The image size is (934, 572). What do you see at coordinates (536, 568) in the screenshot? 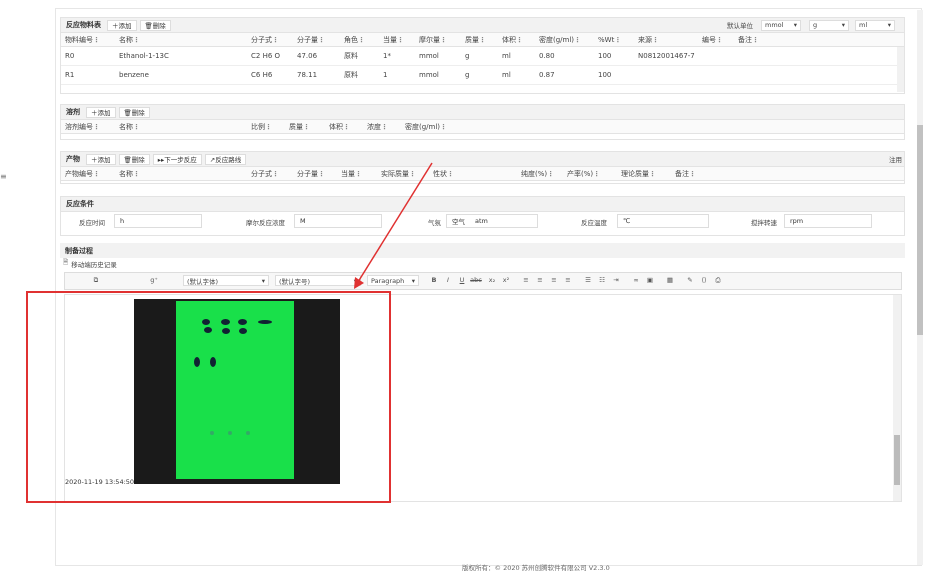
I see `footer-copyright: 版权所有：© 2020 苏州创腾软件有限公司 V2.3.0` at bounding box center [536, 568].